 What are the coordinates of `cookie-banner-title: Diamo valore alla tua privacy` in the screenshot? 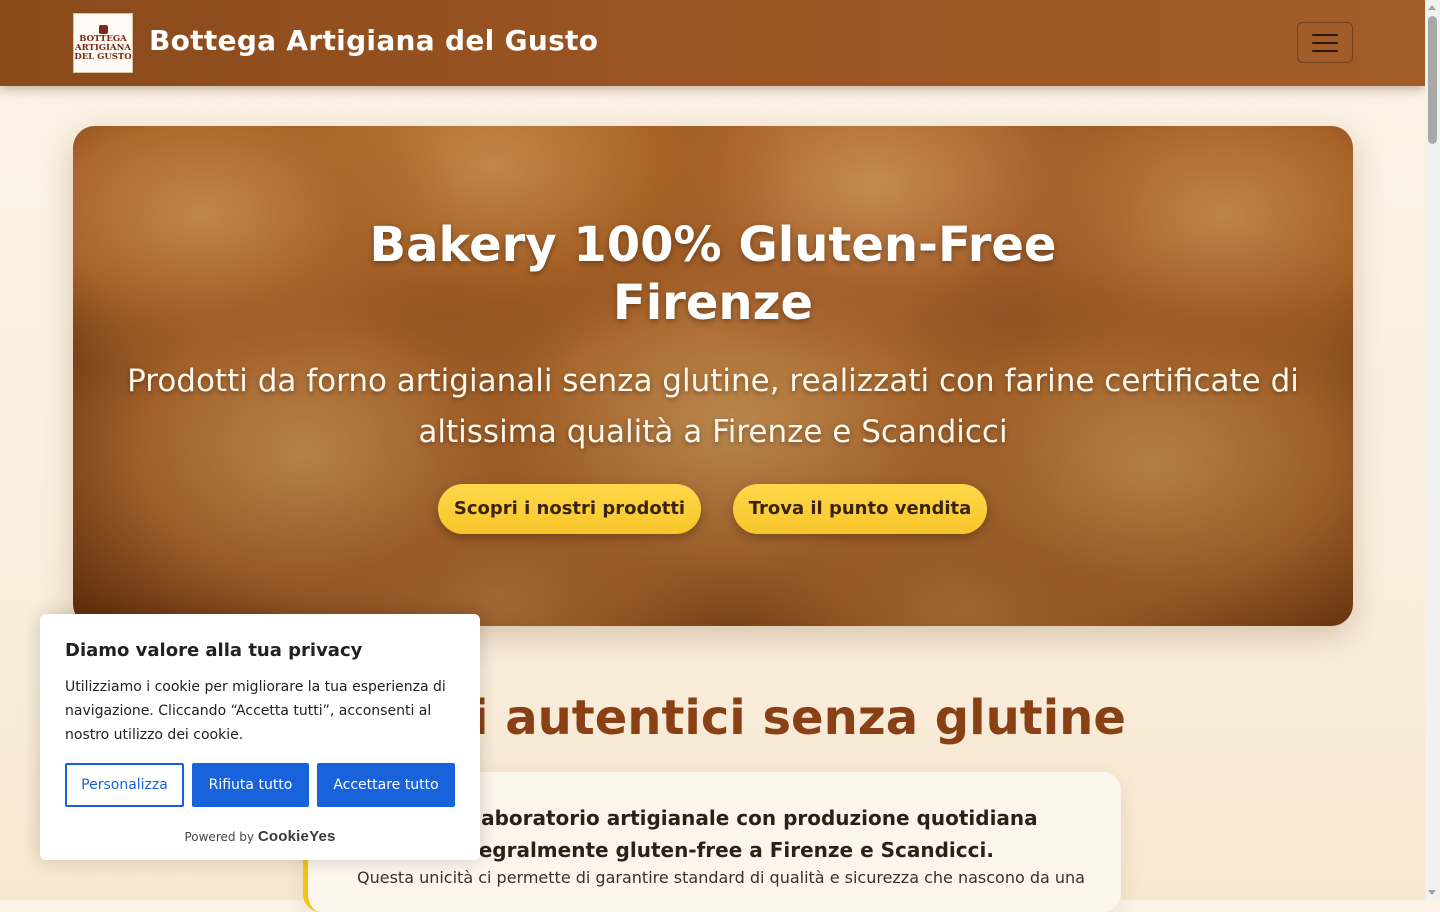 It's located at (214, 650).